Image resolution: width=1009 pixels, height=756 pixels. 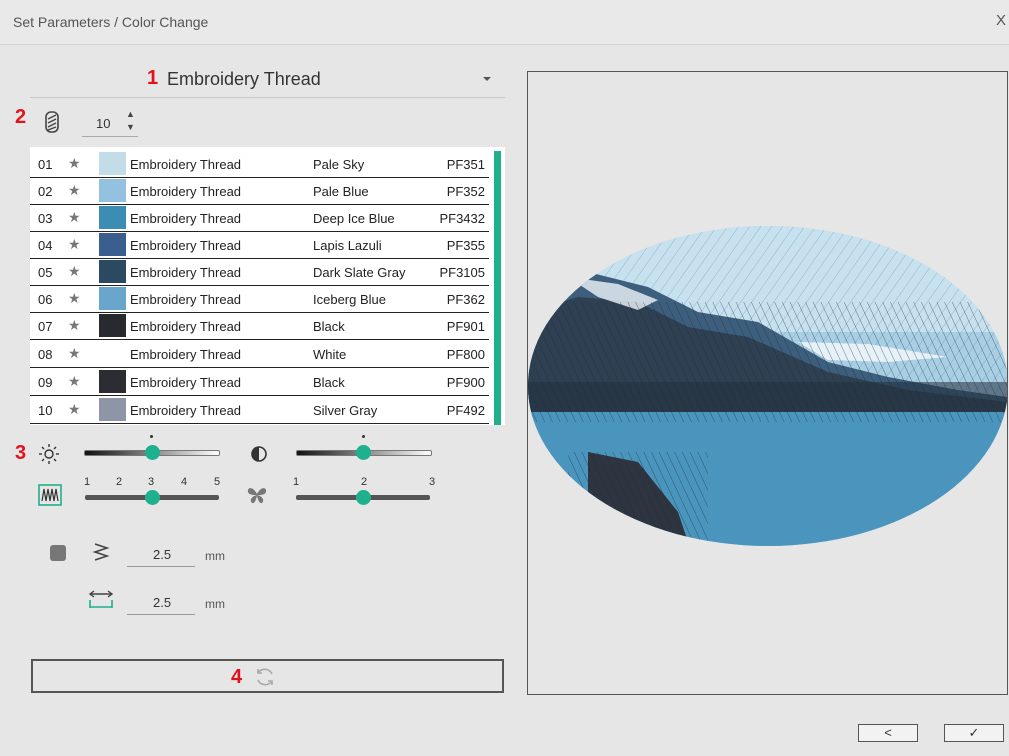 I want to click on brightness-slider-thumb, so click(x=152, y=452).